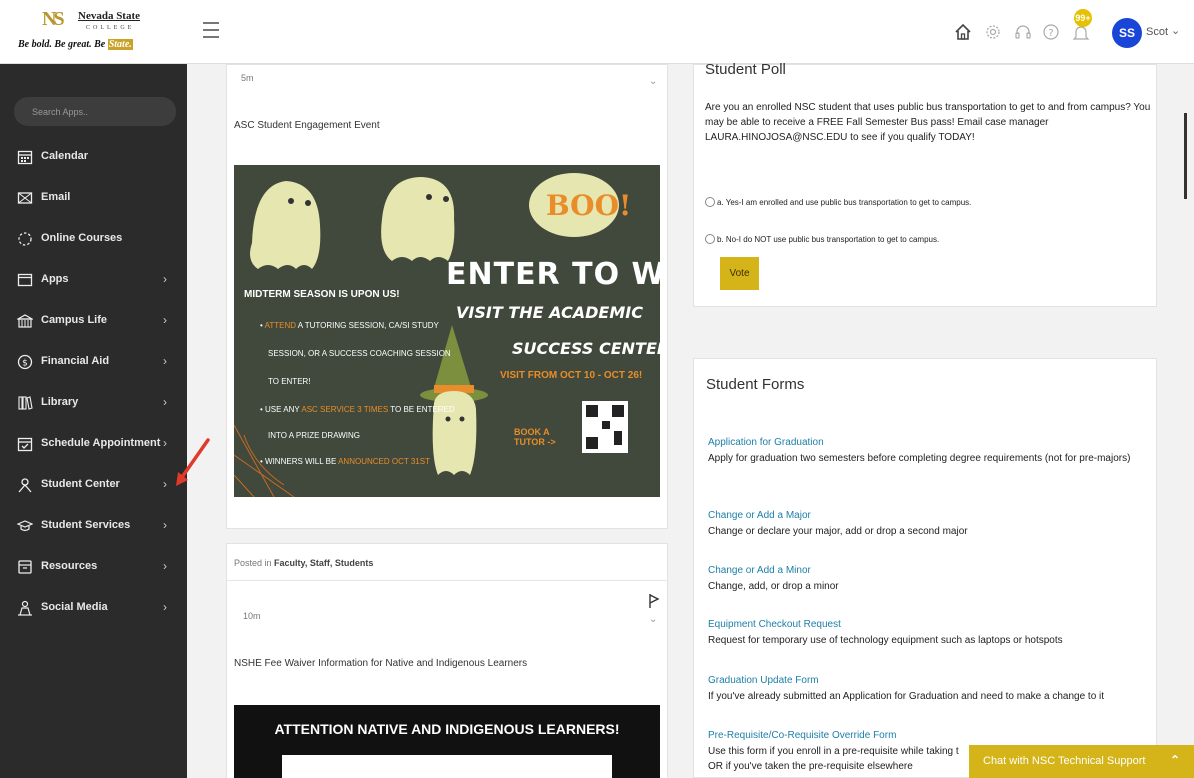 This screenshot has width=1194, height=778. What do you see at coordinates (74, 320) in the screenshot?
I see `sidebar-item-label: Campus Life` at bounding box center [74, 320].